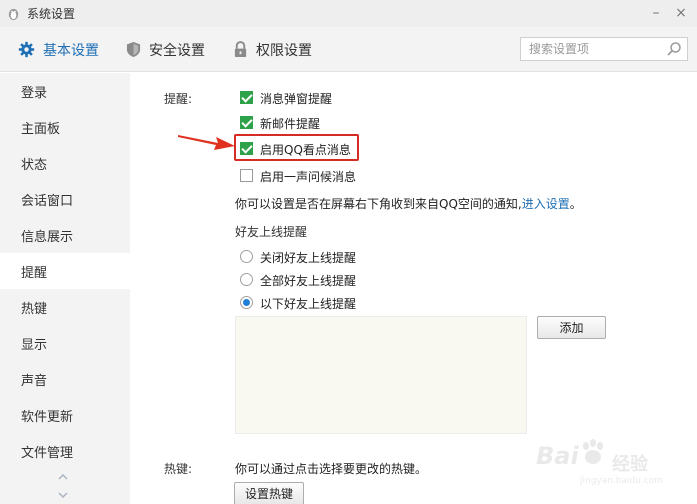  Describe the element at coordinates (65, 307) in the screenshot. I see `sidebar-item-hotkey: 热键` at that location.